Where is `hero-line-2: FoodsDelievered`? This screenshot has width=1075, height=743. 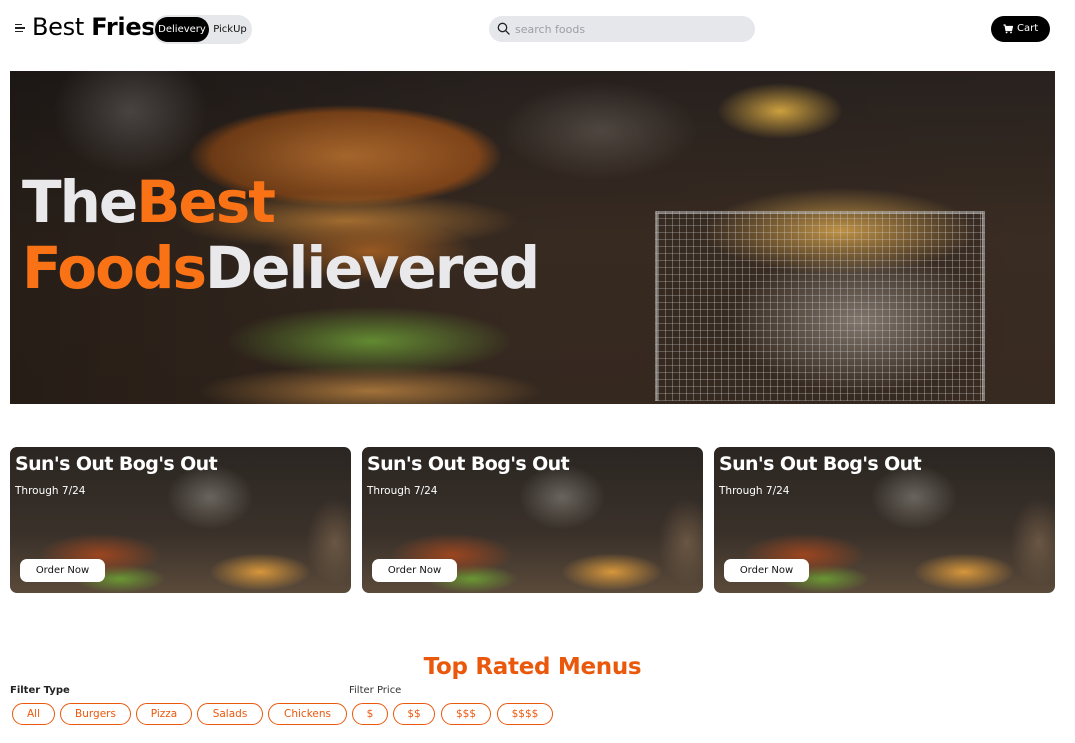 hero-line-2: FoodsDelievered is located at coordinates (281, 268).